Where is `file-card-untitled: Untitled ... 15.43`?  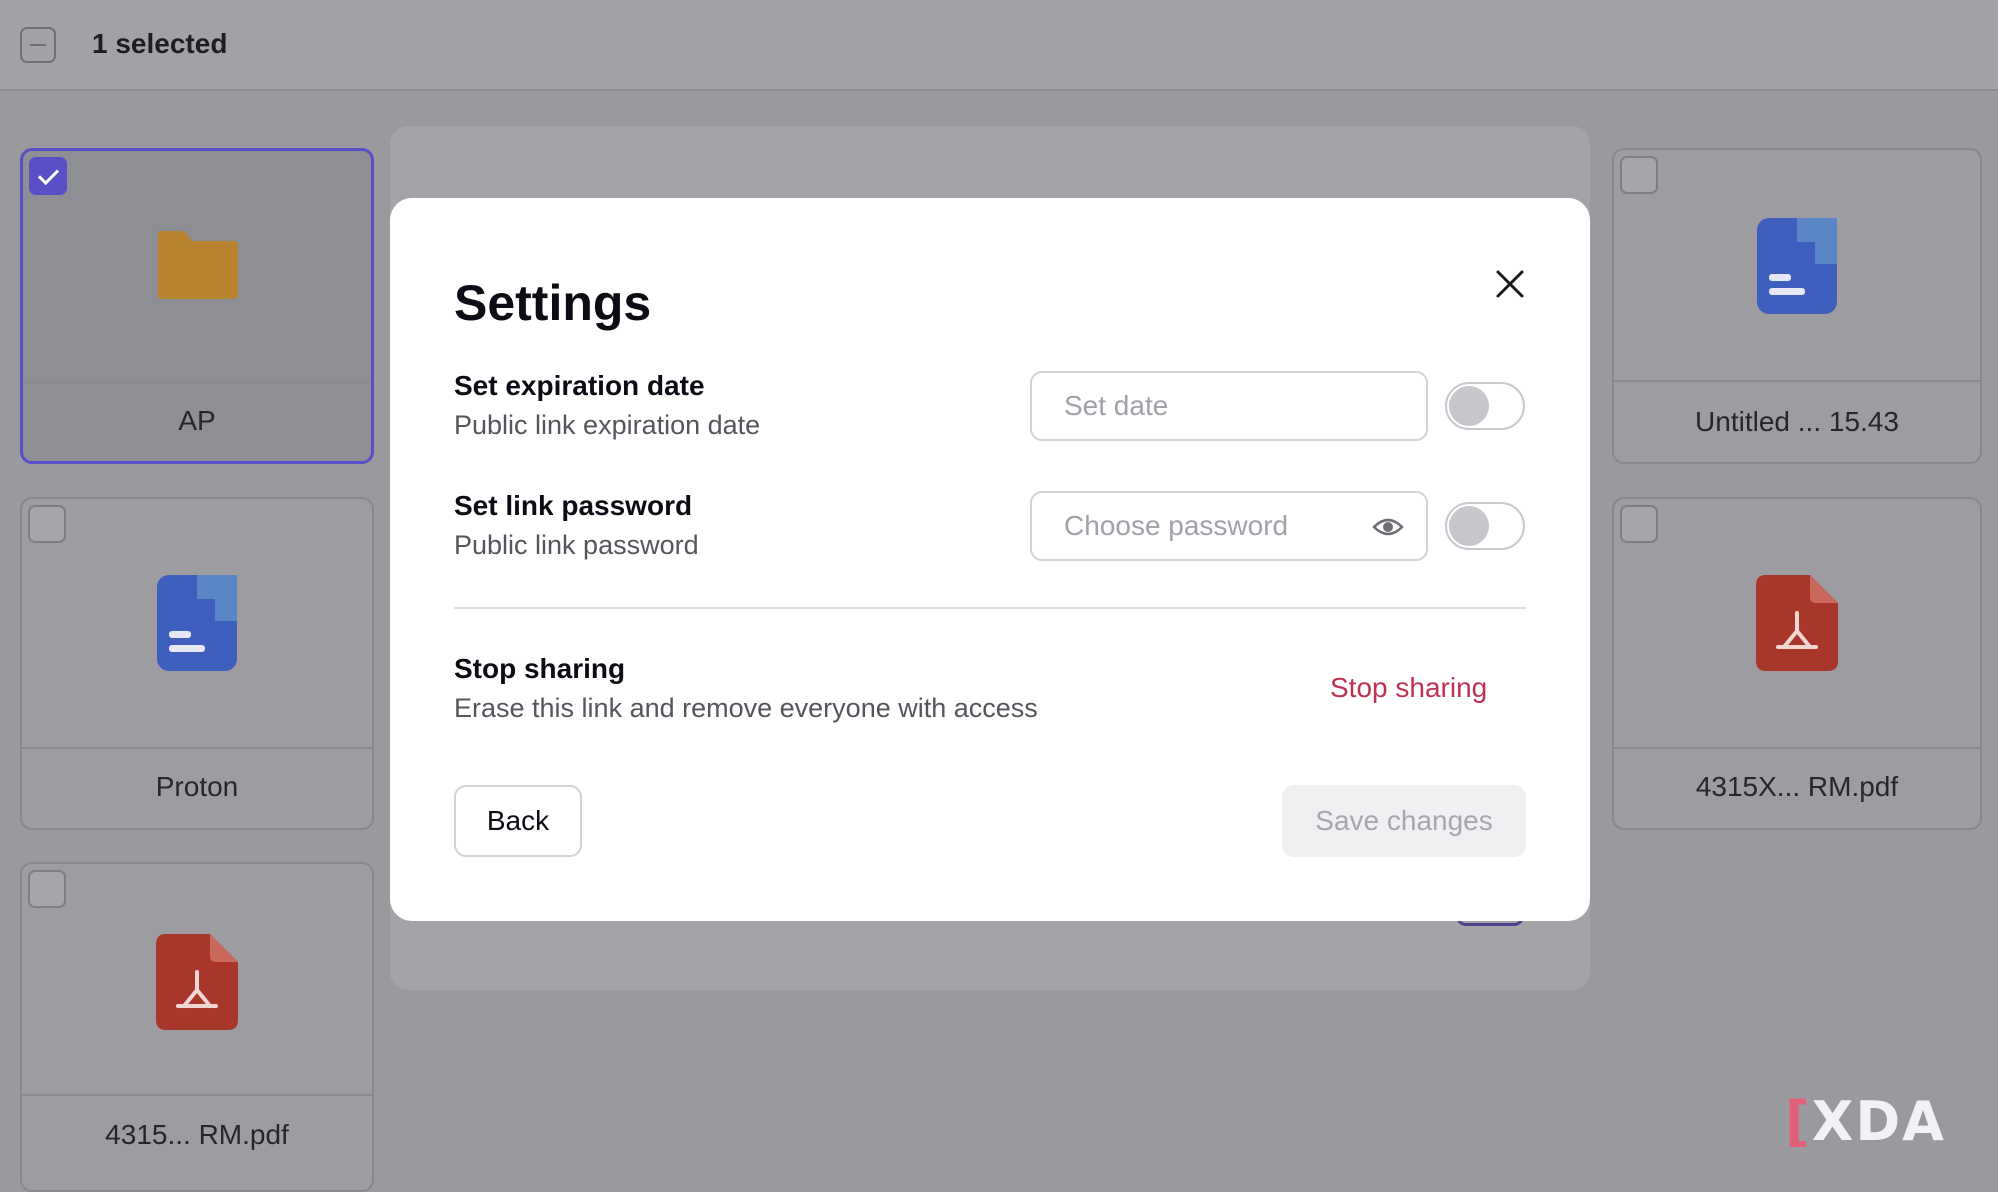 file-card-untitled: Untitled ... 15.43 is located at coordinates (1797, 306).